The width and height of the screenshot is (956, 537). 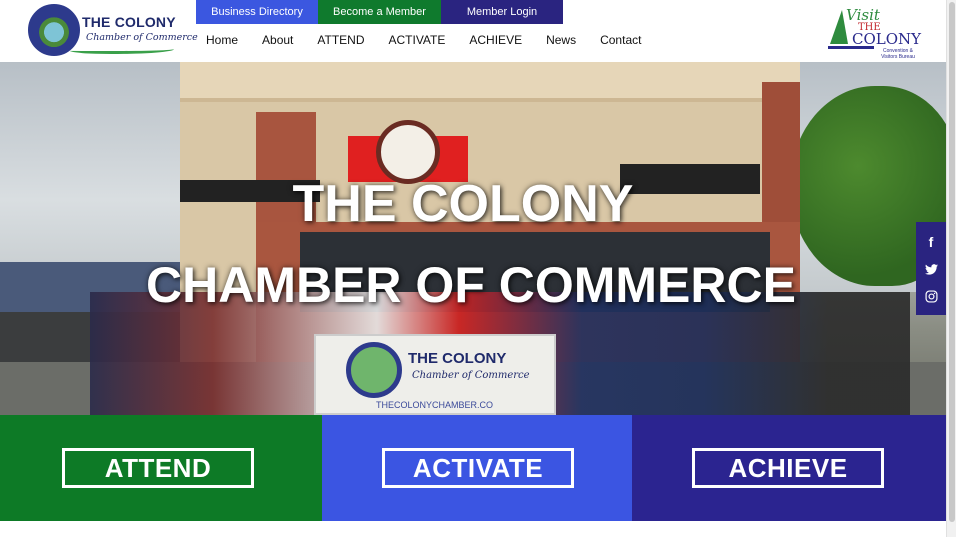 I want to click on become-member-button: Become a Member, so click(x=379, y=12).